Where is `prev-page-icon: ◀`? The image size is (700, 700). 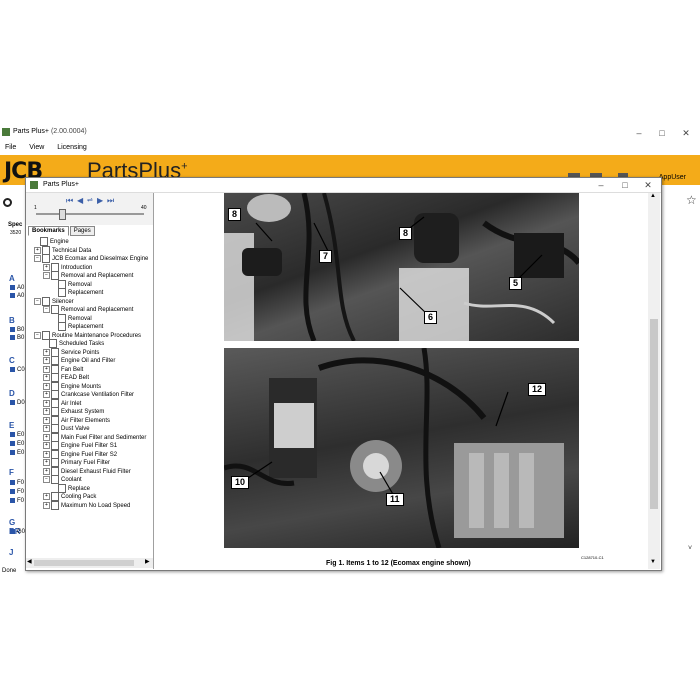 prev-page-icon: ◀ is located at coordinates (80, 200).